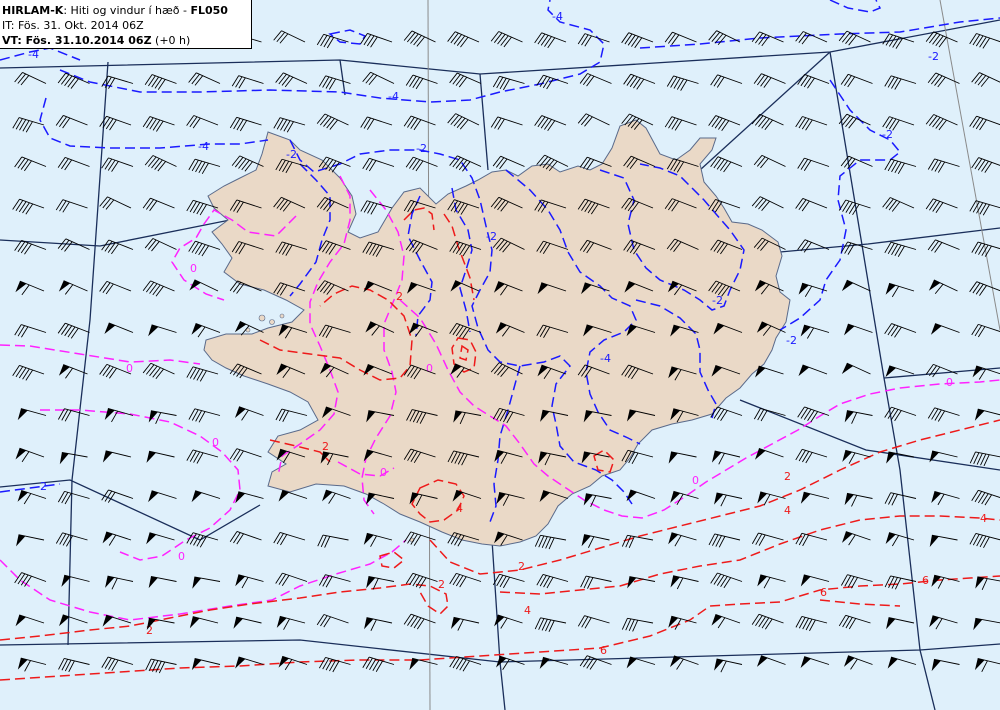 This screenshot has width=1000, height=710. I want to click on issue-time-line: IT: Fös. 31. Okt. 2014 06Z, so click(126, 25).